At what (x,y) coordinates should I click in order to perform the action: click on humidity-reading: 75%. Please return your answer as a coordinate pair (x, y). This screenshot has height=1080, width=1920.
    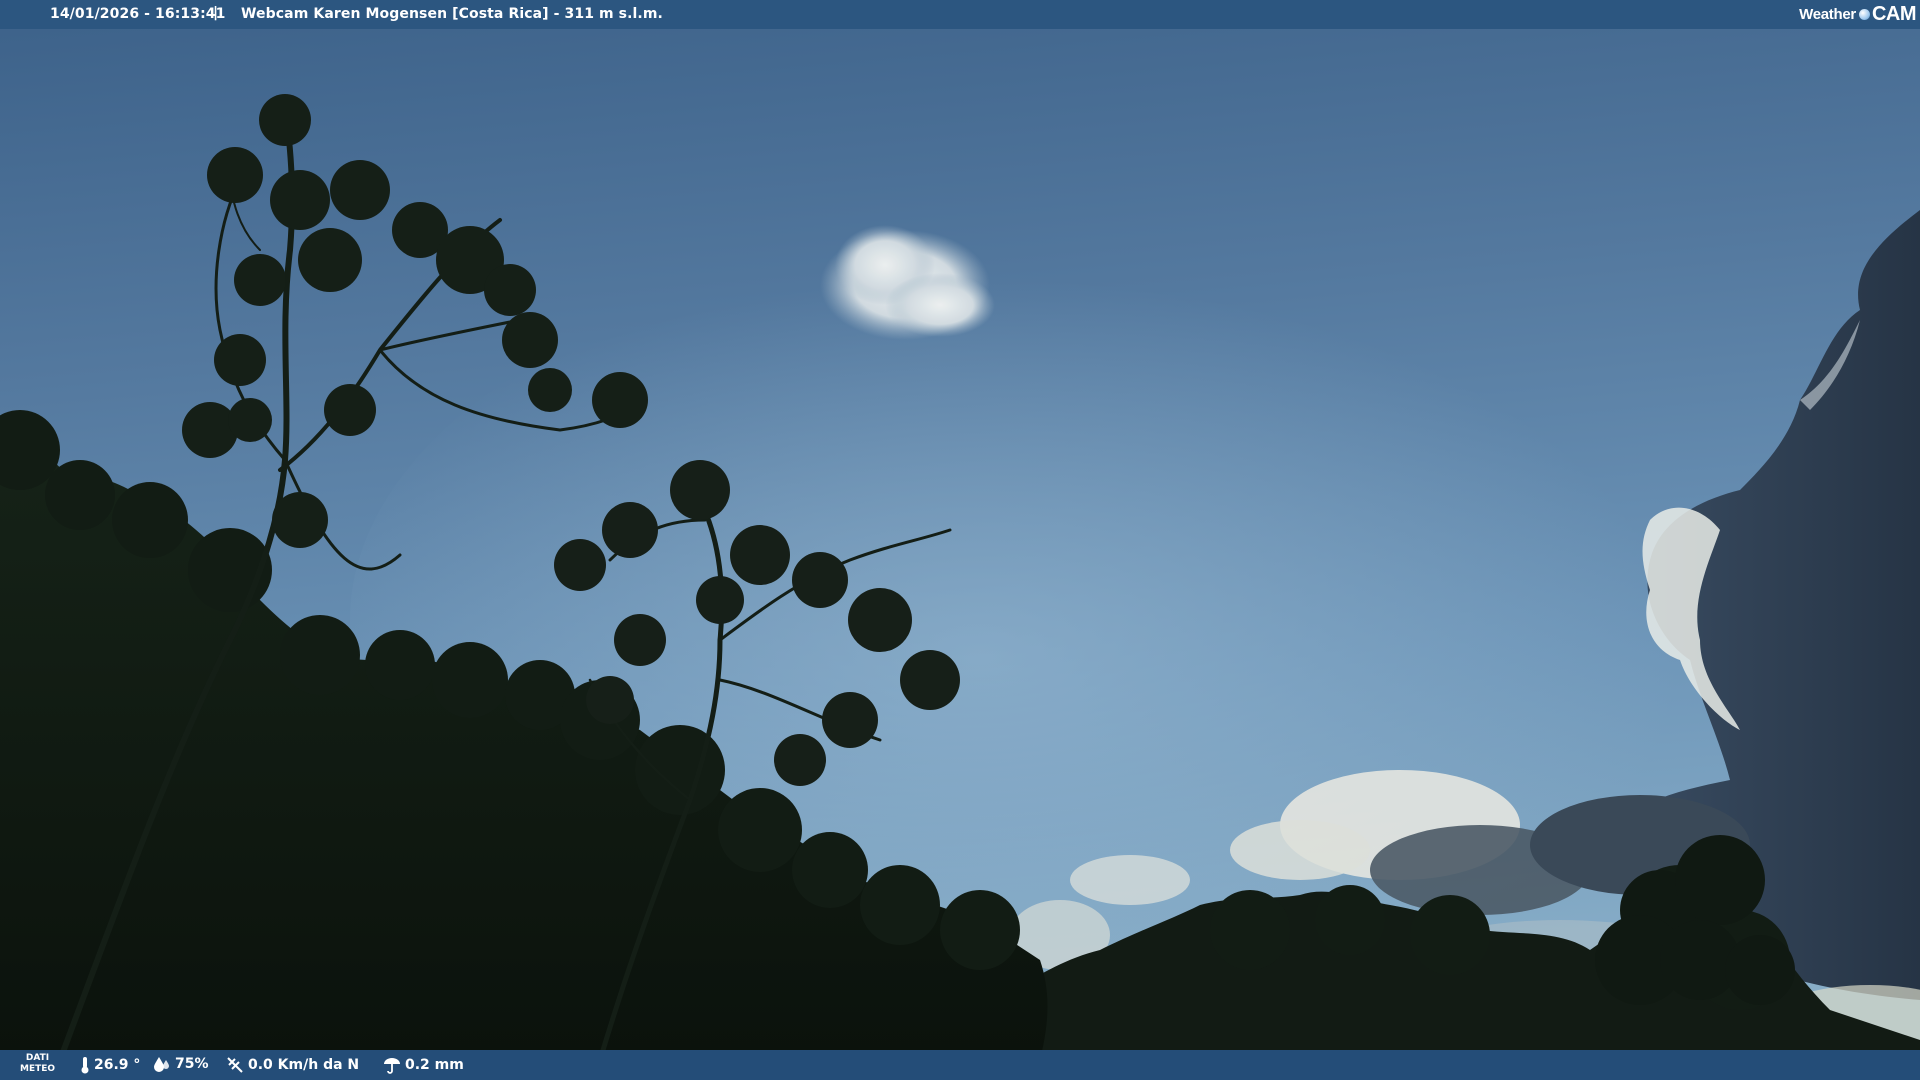
    Looking at the image, I should click on (181, 1064).